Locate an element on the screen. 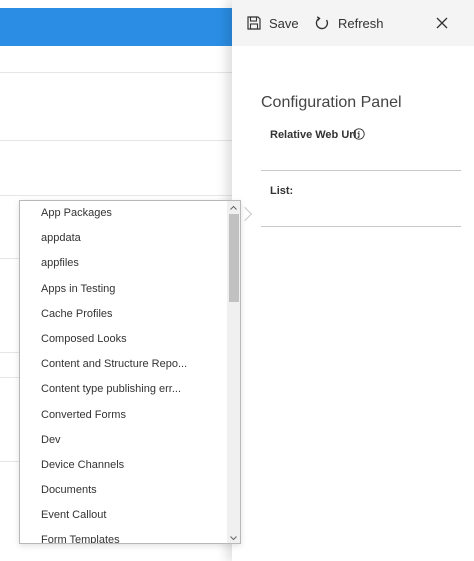  command-bar: Save Refresh is located at coordinates (353, 23).